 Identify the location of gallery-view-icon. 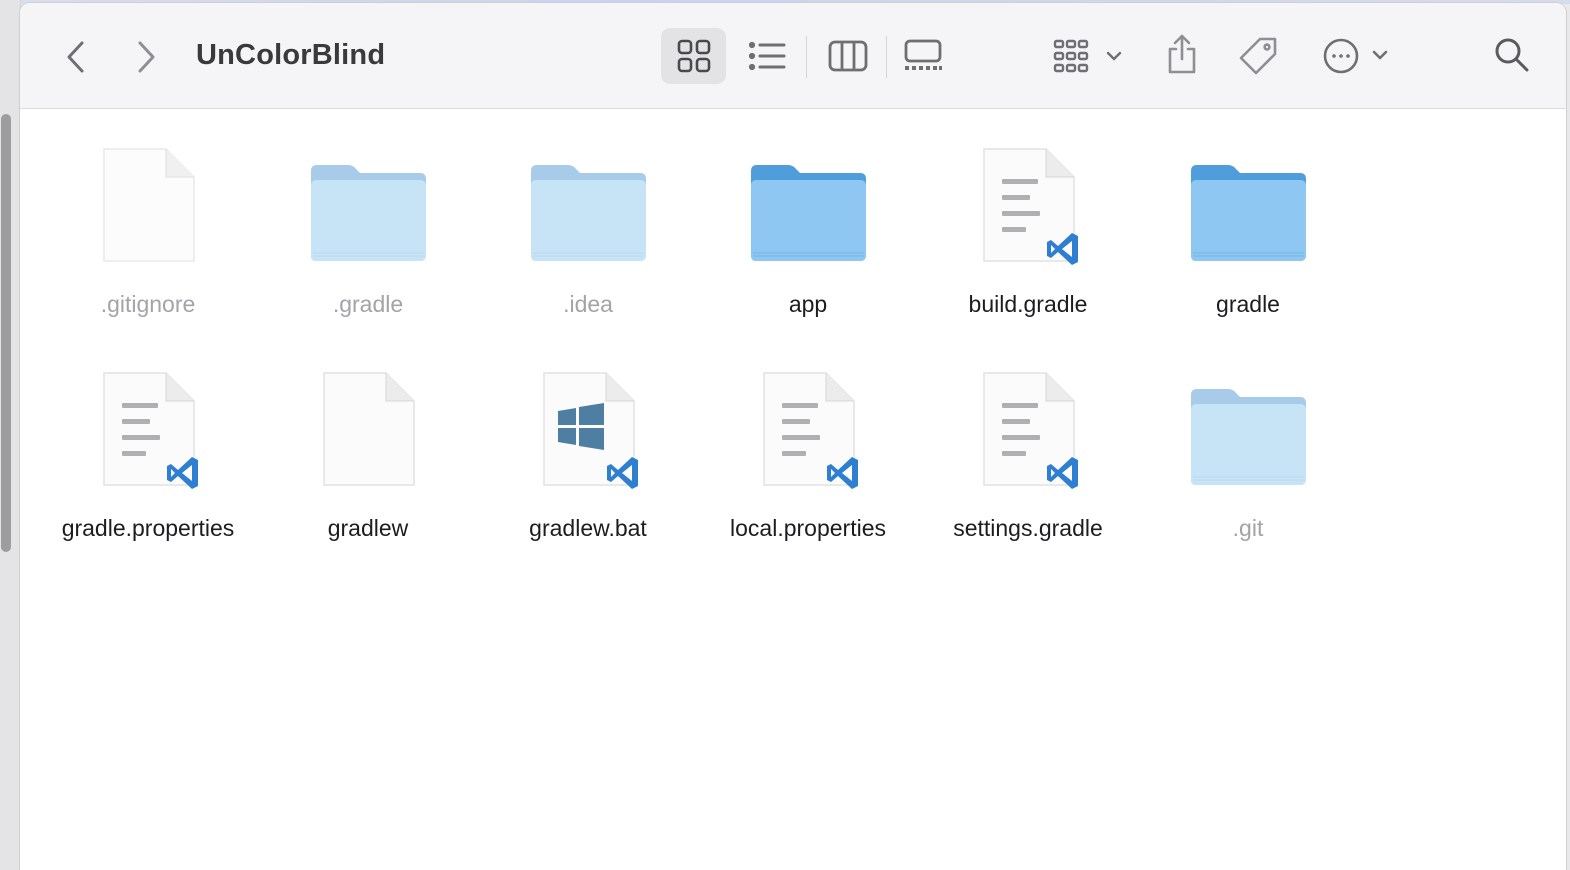
(923, 56).